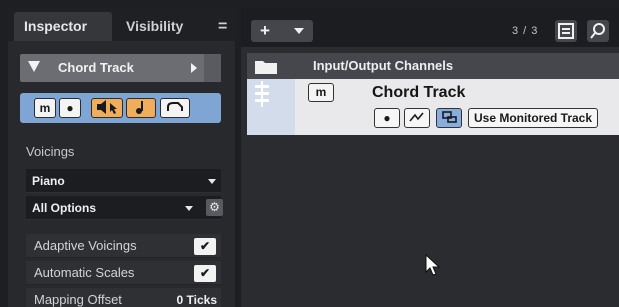 This screenshot has height=307, width=619. I want to click on automation-icon, so click(416, 117).